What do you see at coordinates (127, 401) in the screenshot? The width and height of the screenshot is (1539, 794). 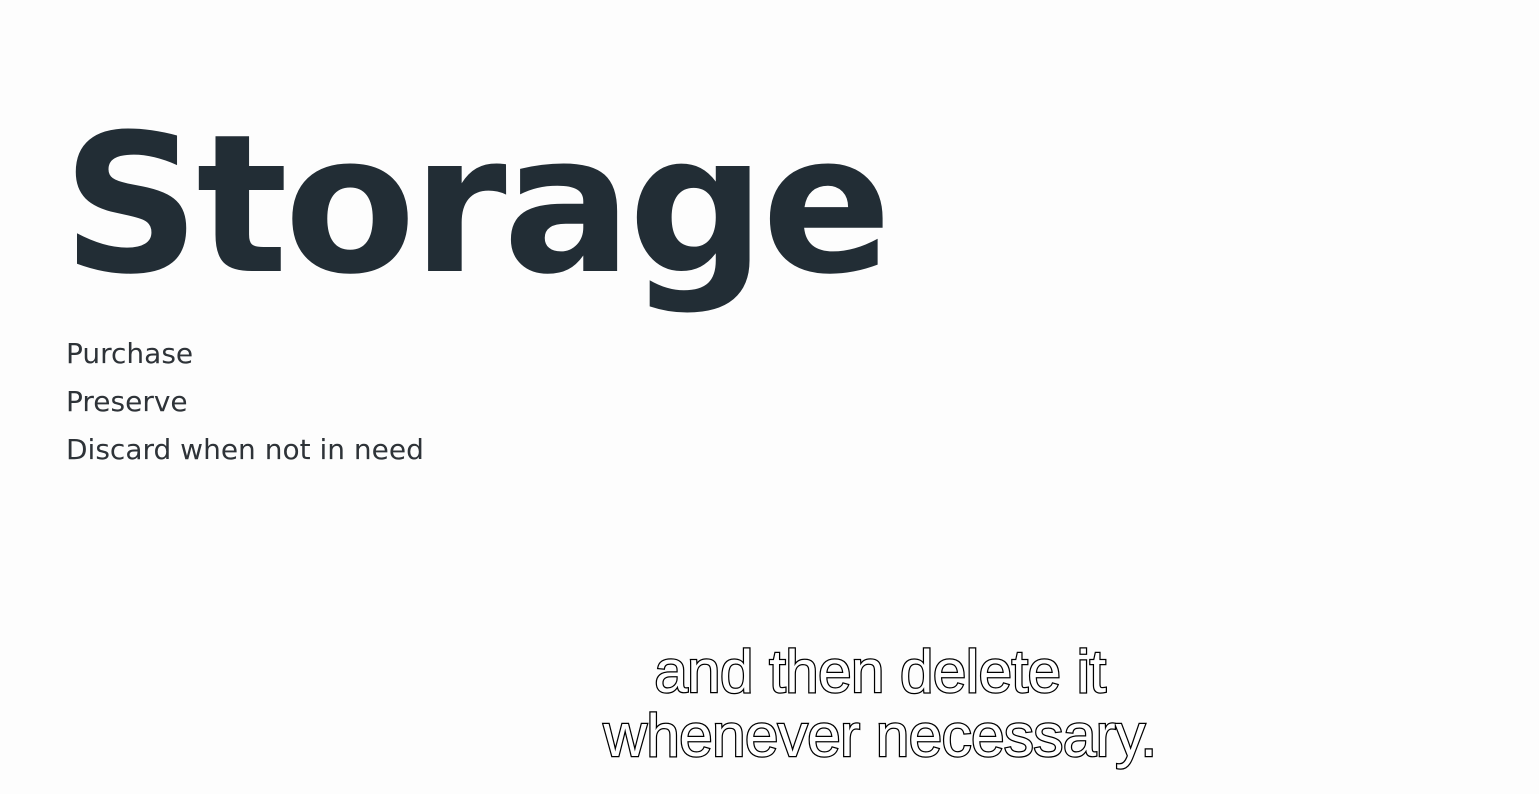 I see `bullet-item-preserve: Preserve` at bounding box center [127, 401].